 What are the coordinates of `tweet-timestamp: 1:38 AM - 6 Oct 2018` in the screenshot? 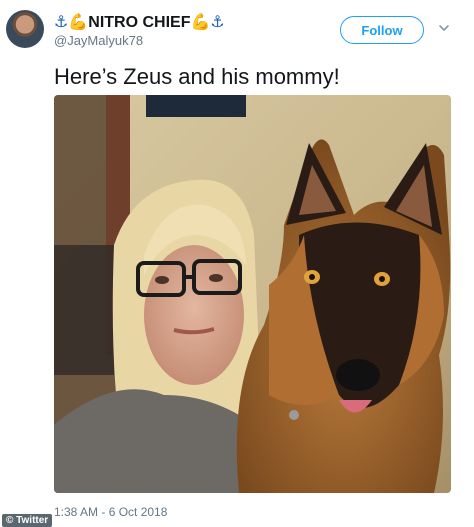 It's located at (110, 512).